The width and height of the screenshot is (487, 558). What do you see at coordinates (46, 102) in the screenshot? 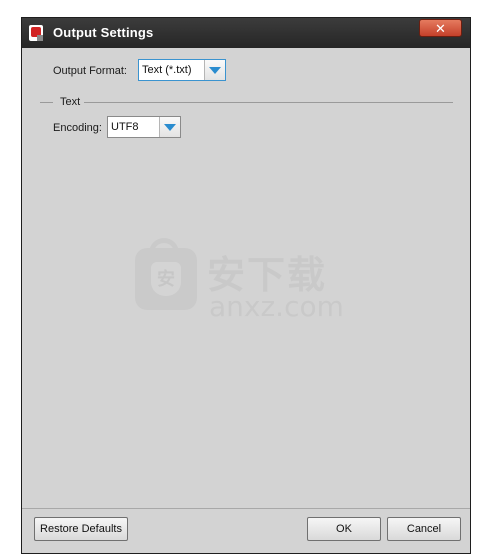
I see `group-divider-left` at bounding box center [46, 102].